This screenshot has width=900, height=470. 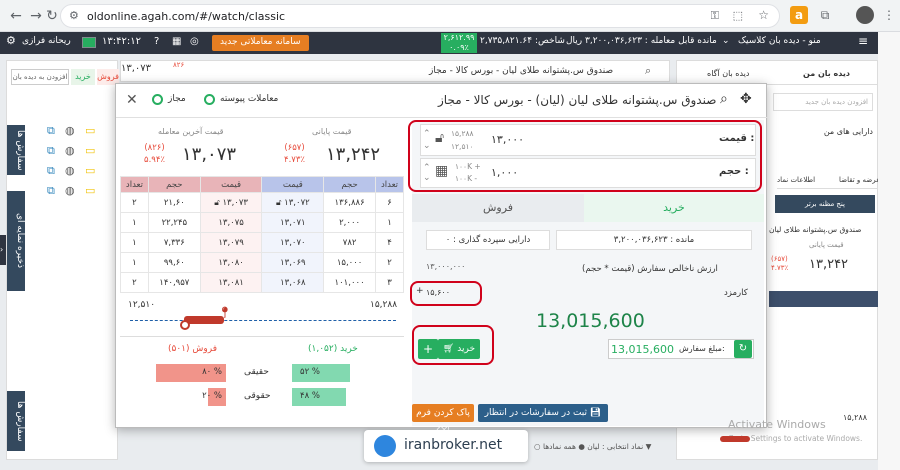 What do you see at coordinates (763, 15) in the screenshot?
I see `star-icon: ☆` at bounding box center [763, 15].